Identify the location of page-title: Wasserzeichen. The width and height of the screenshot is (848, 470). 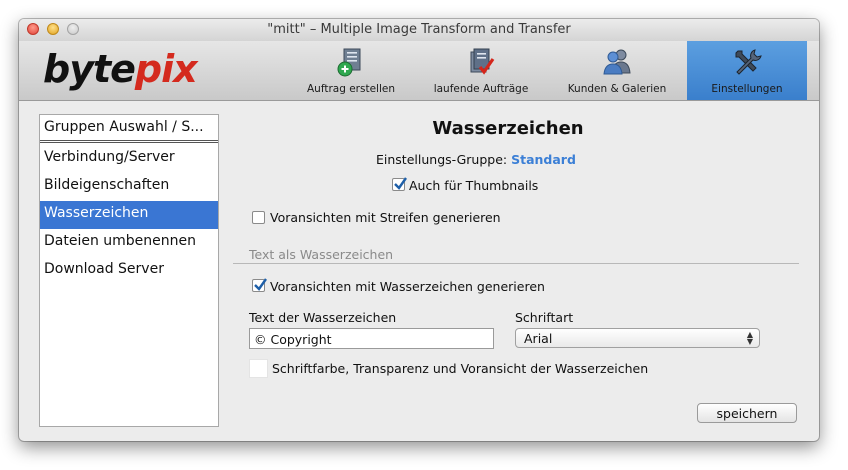
(508, 128).